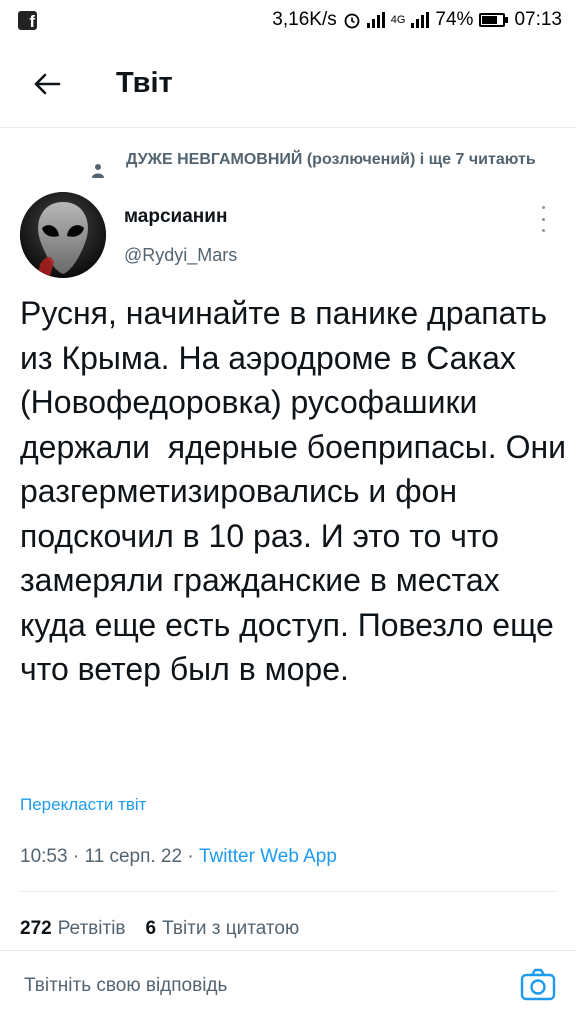  Describe the element at coordinates (175, 217) in the screenshot. I see `author-name: марсианин` at that location.